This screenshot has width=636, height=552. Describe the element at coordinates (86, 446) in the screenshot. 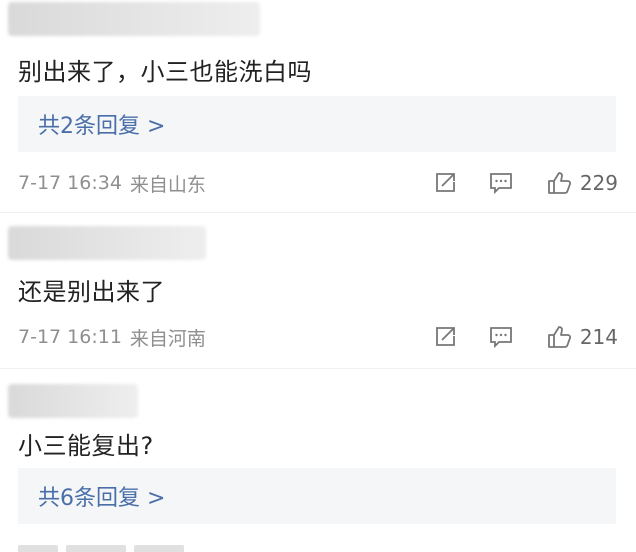

I see `comment-text: 小三能复出?` at that location.